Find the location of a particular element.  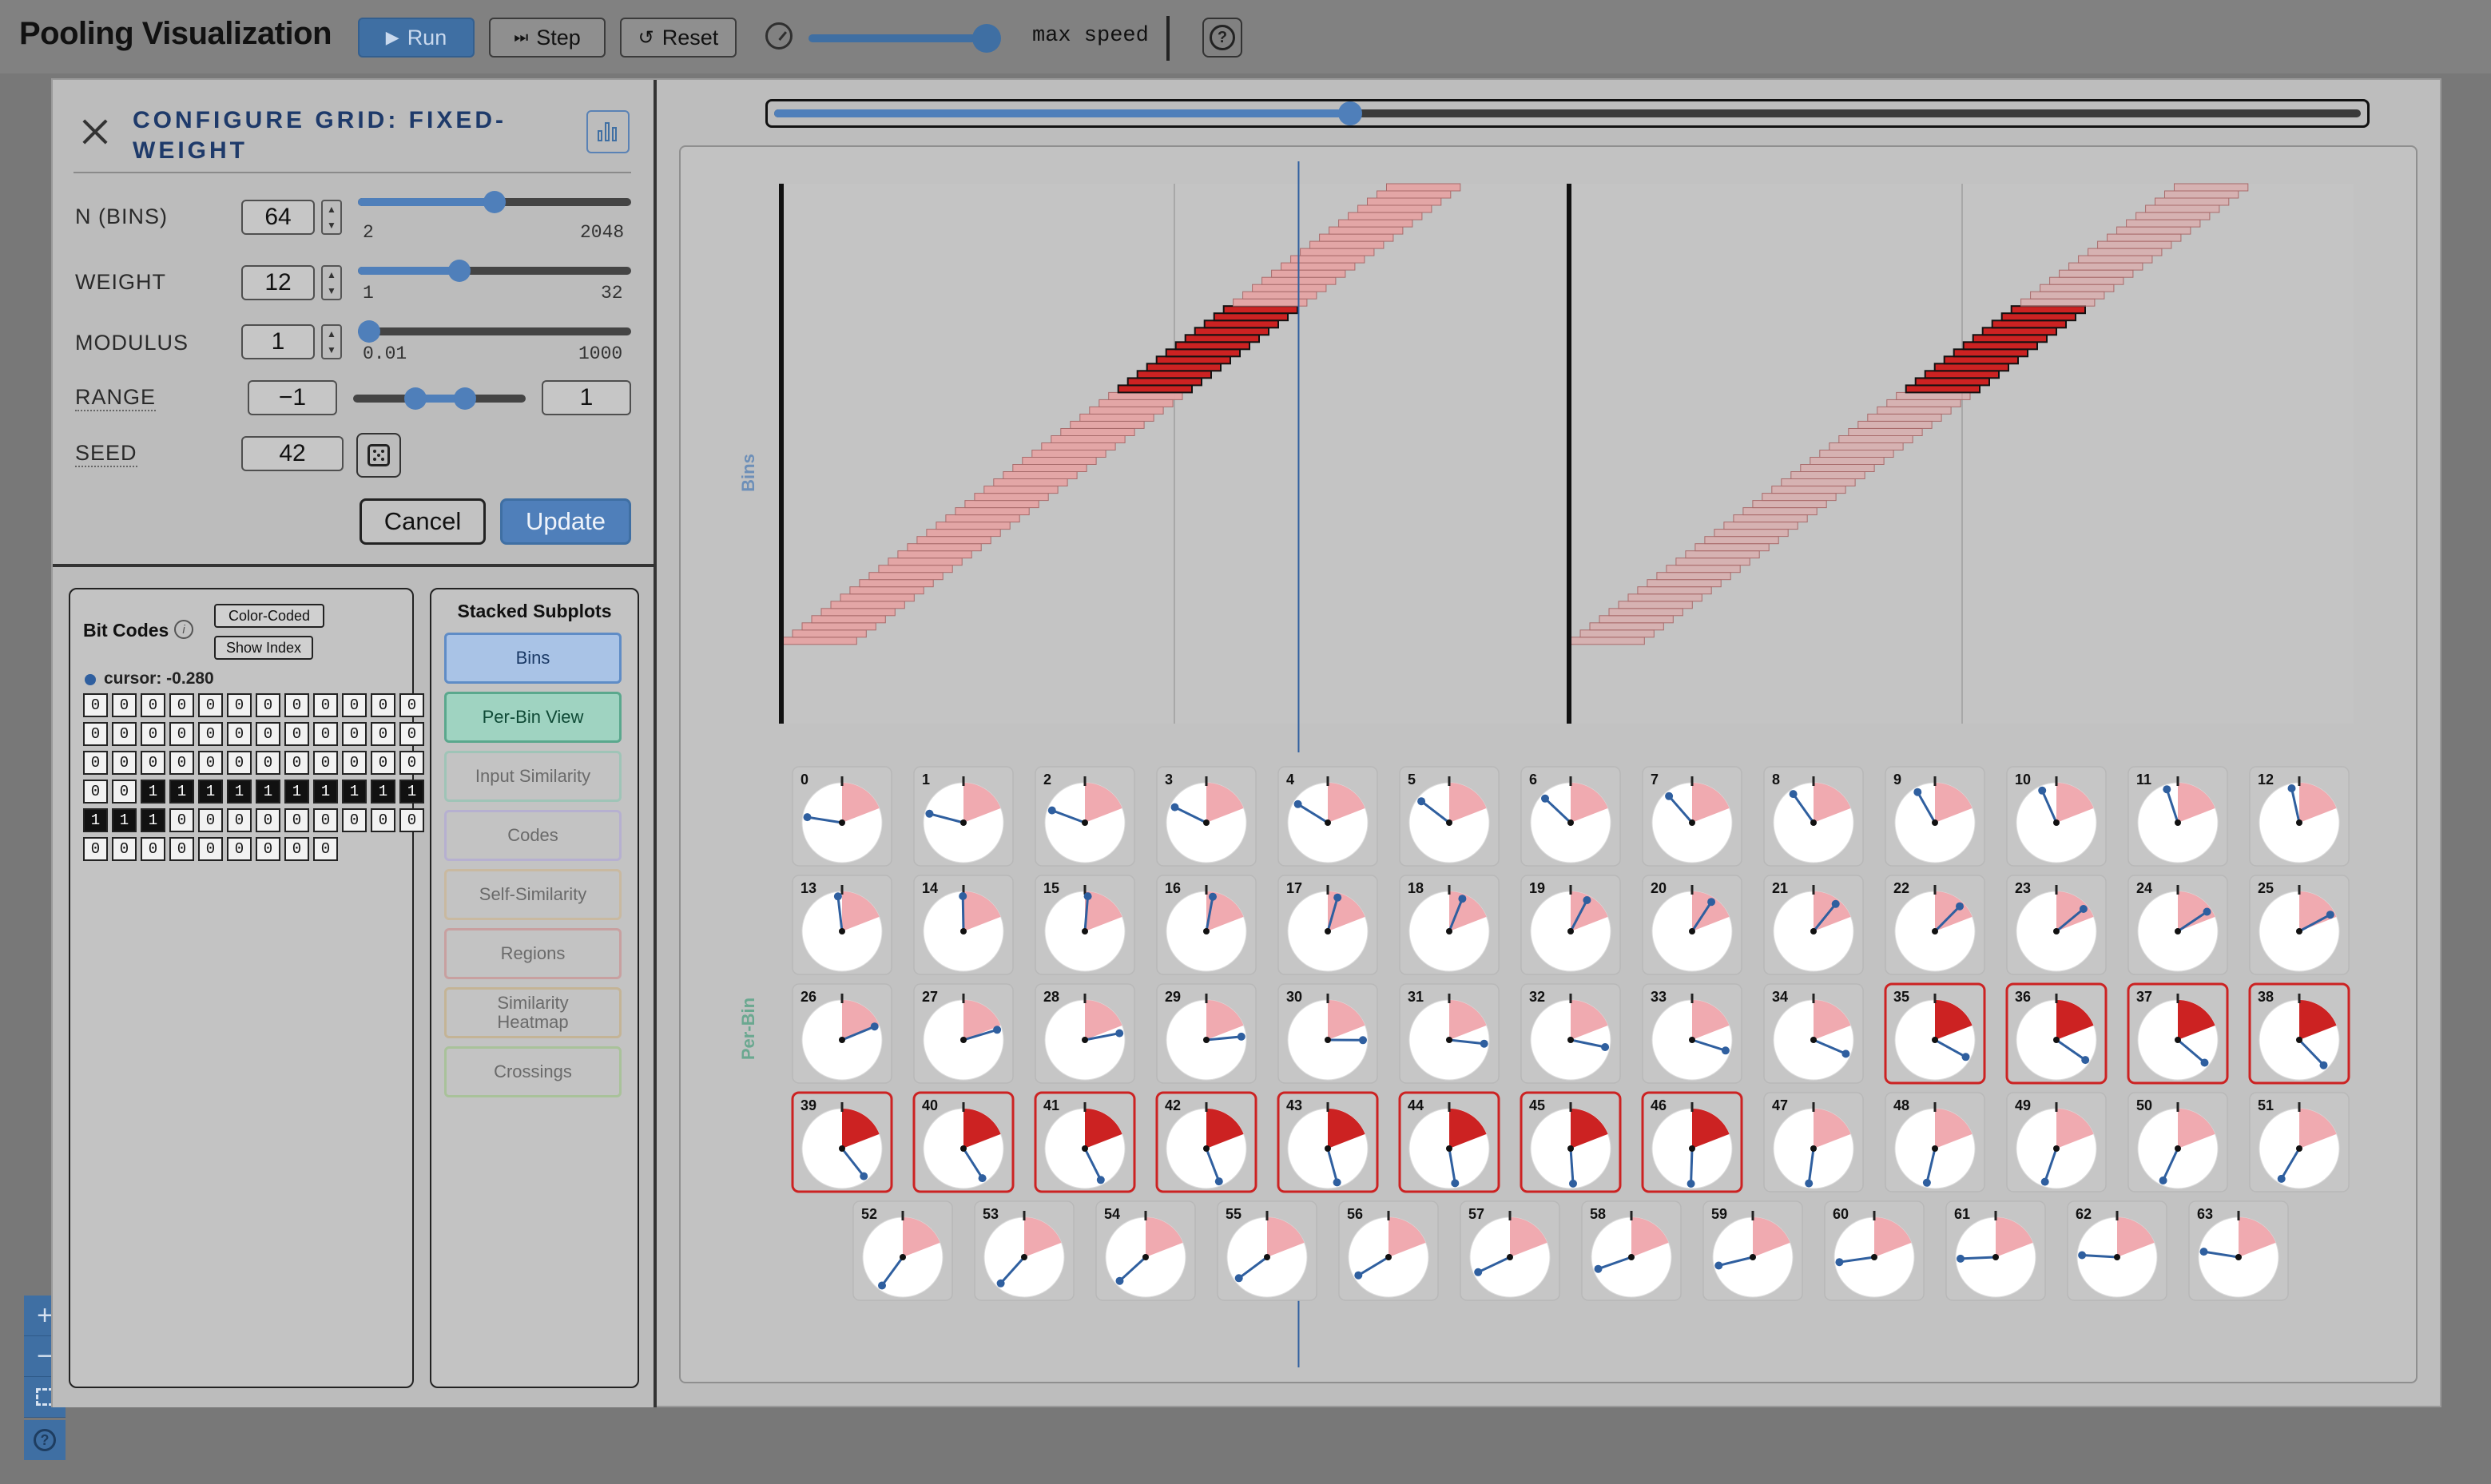

randomize-seed-button is located at coordinates (378, 455).